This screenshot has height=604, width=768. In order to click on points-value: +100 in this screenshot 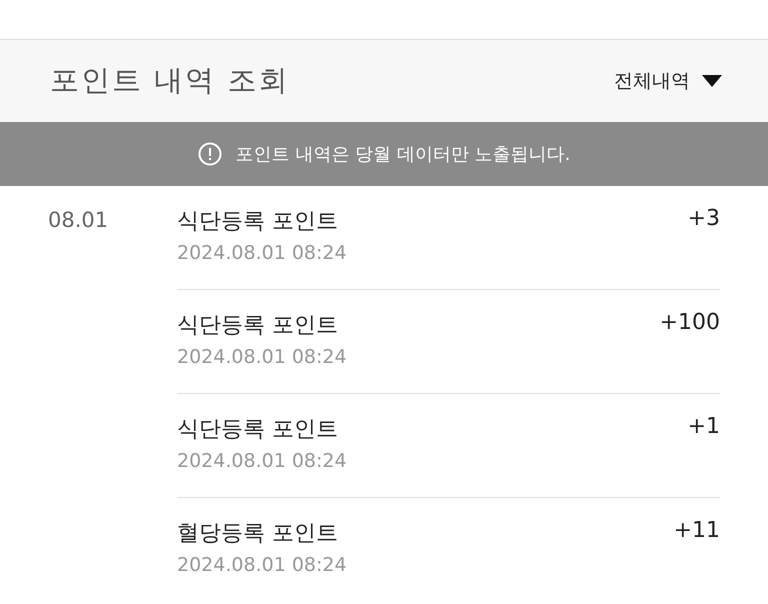, I will do `click(690, 322)`.